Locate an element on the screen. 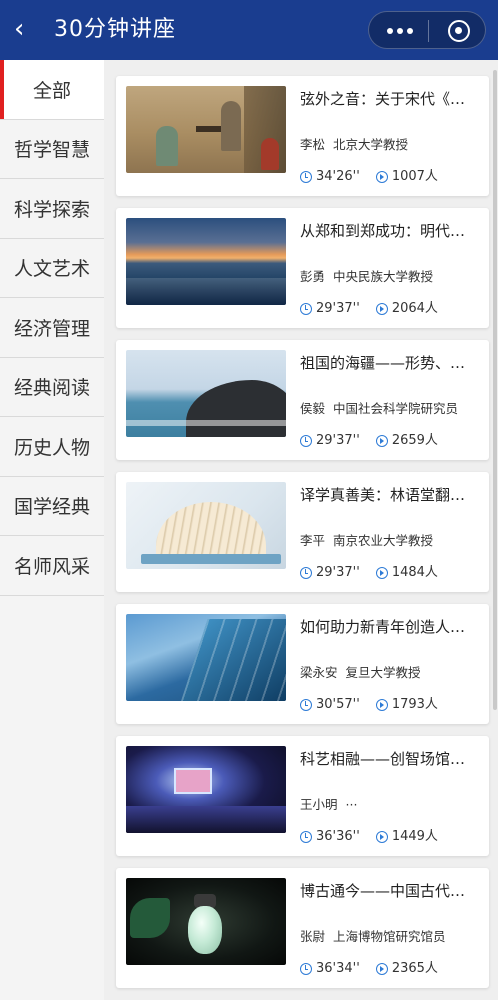  lecture-views: 2659人 is located at coordinates (414, 440).